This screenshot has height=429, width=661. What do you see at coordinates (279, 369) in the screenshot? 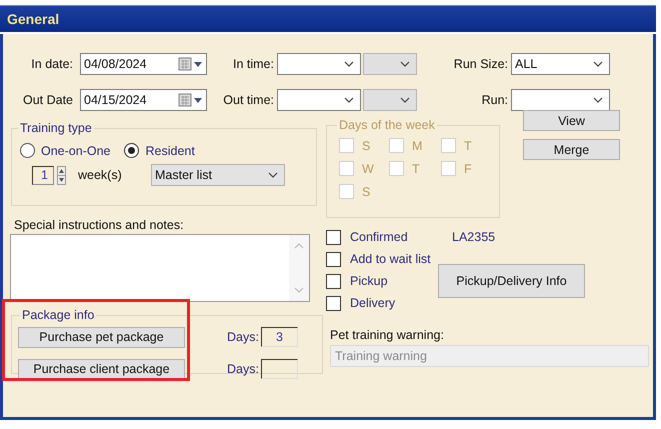
I see `days-field` at bounding box center [279, 369].